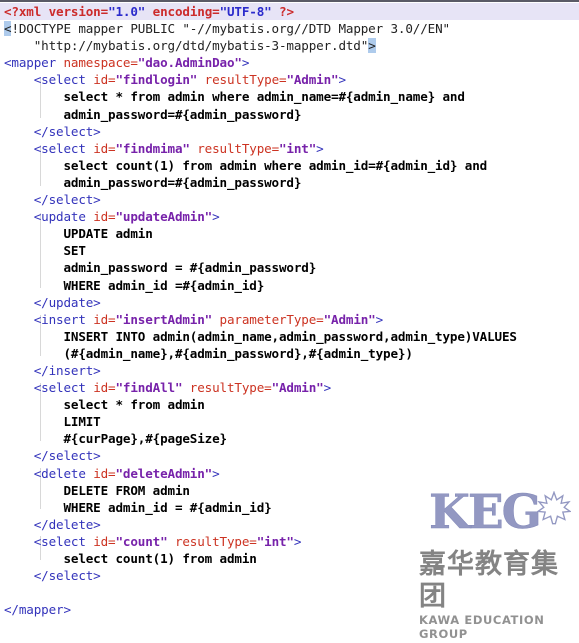 Image resolution: width=579 pixels, height=643 pixels. Describe the element at coordinates (289, 438) in the screenshot. I see `code-line: #{curPage},#{pageSize}` at that location.